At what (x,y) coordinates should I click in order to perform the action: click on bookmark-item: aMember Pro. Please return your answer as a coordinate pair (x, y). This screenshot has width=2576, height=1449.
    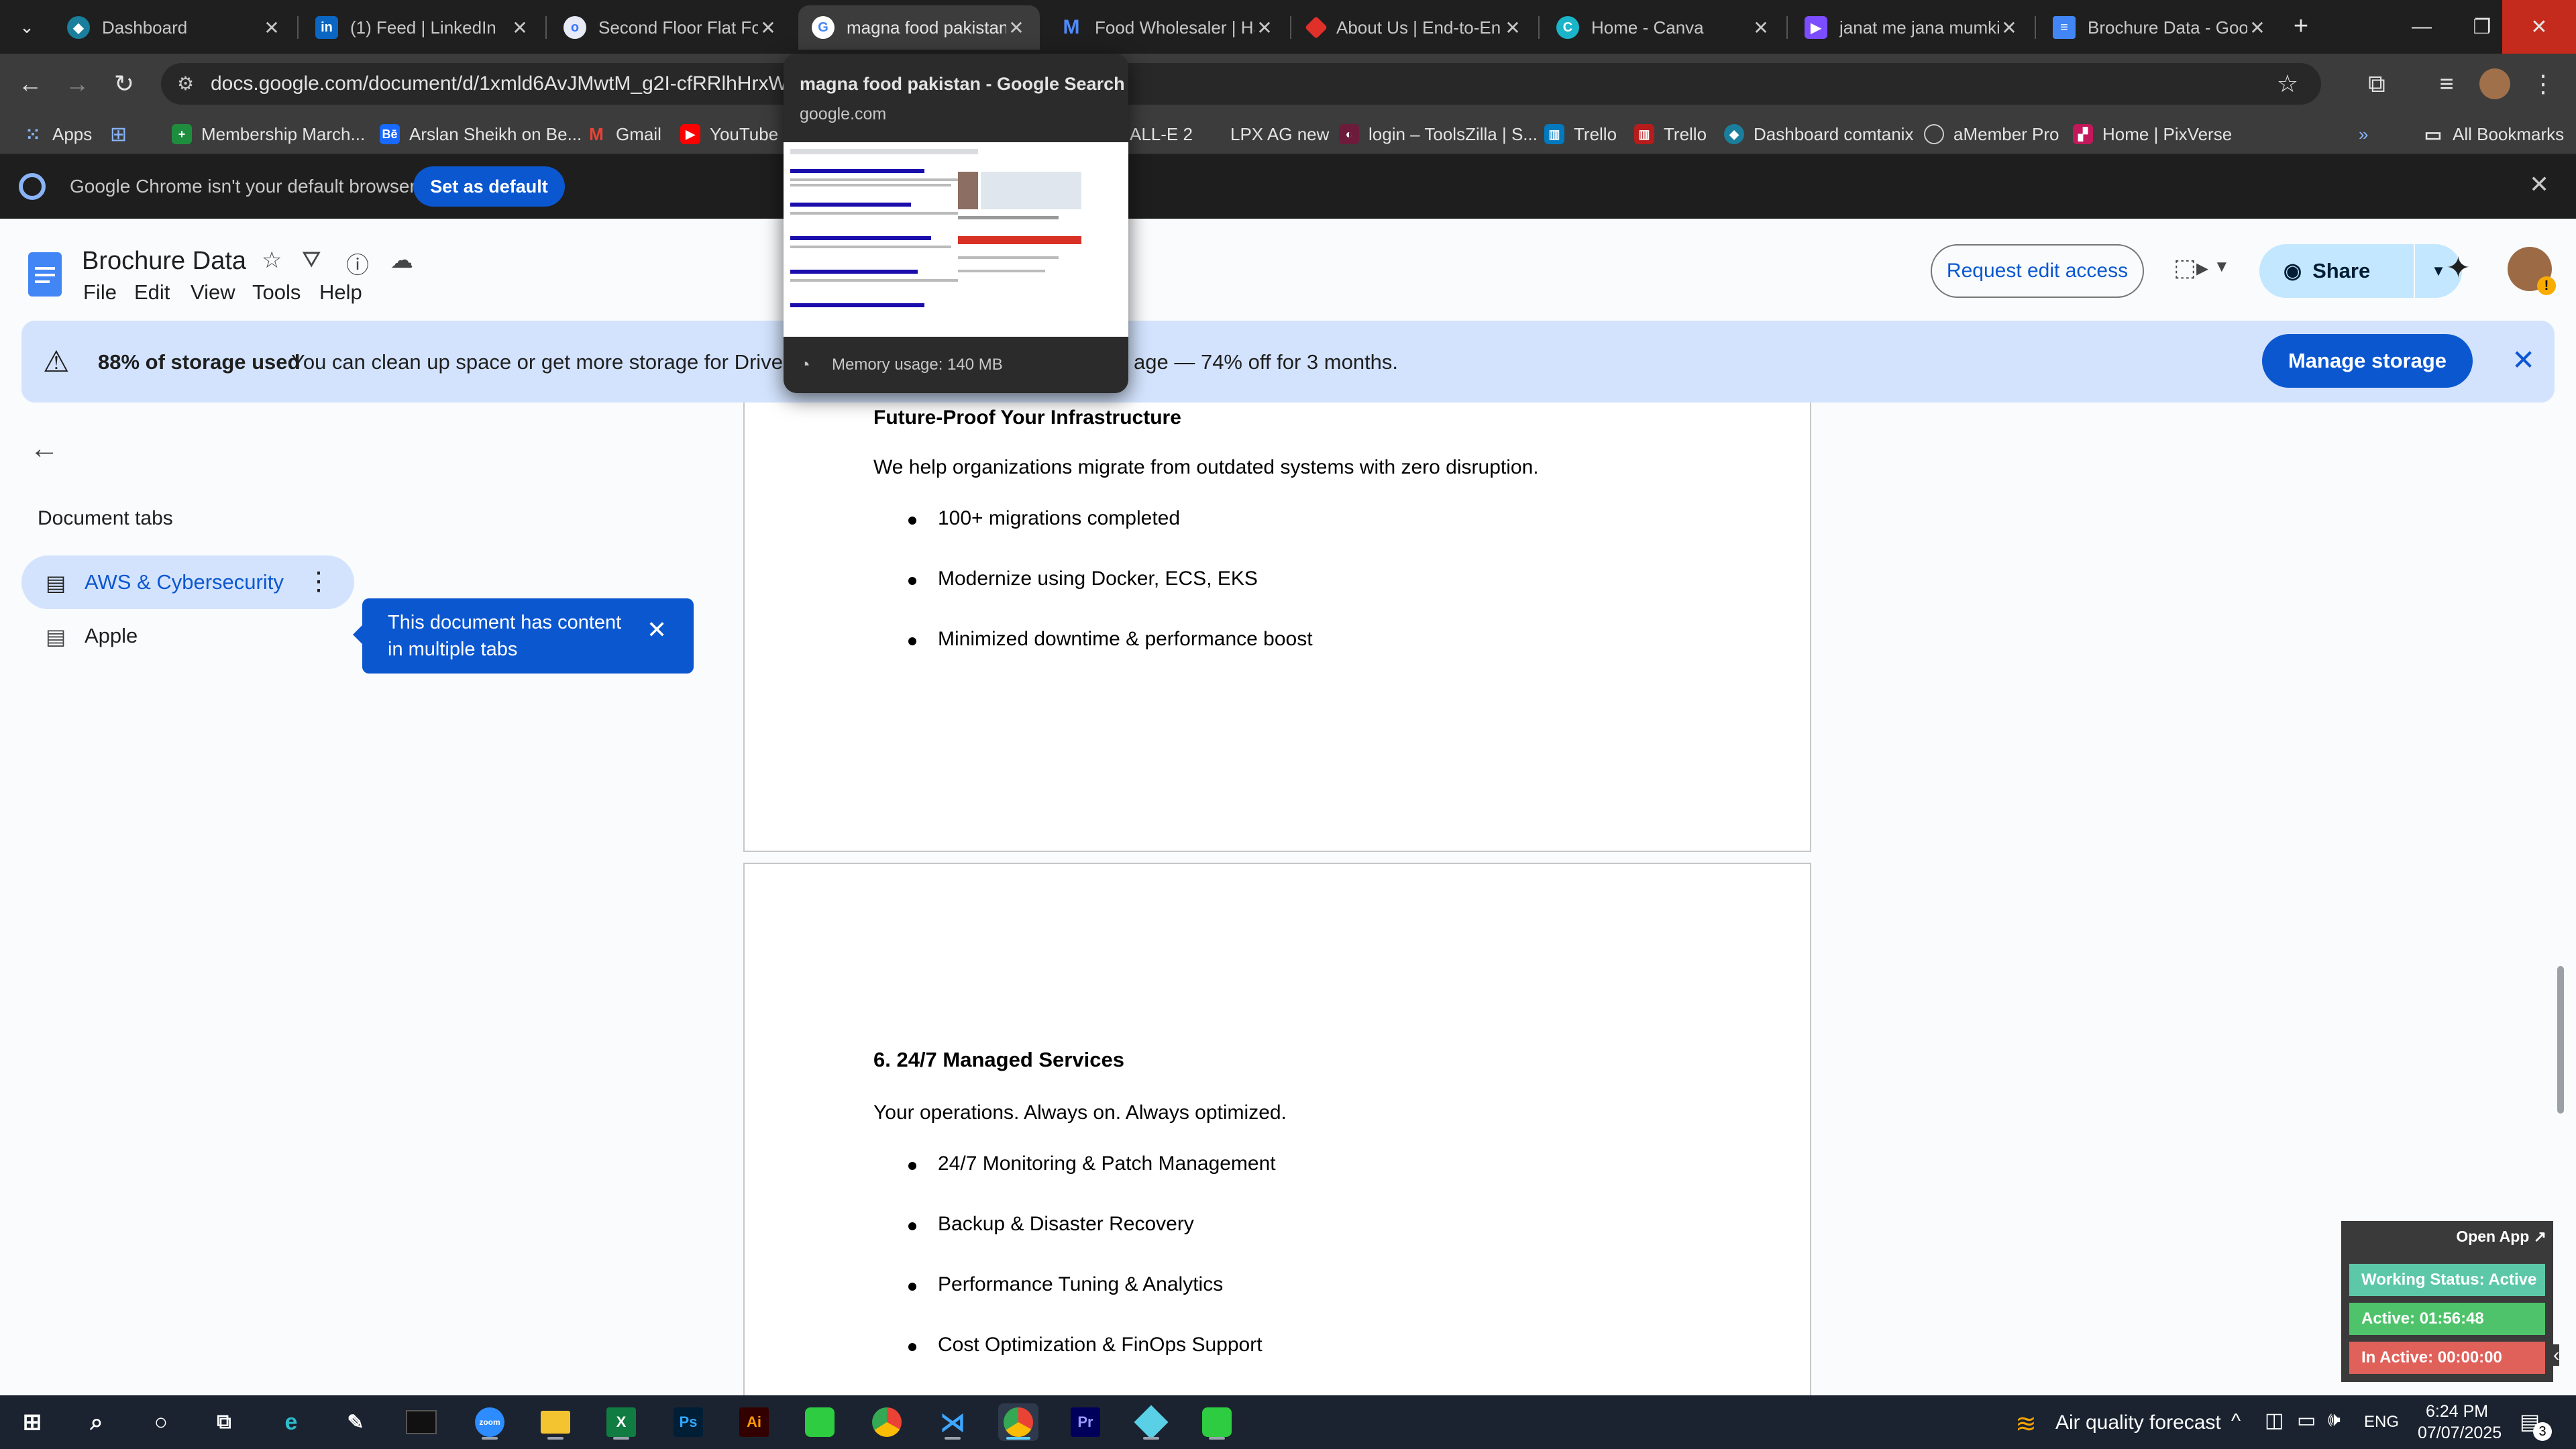
    Looking at the image, I should click on (1991, 134).